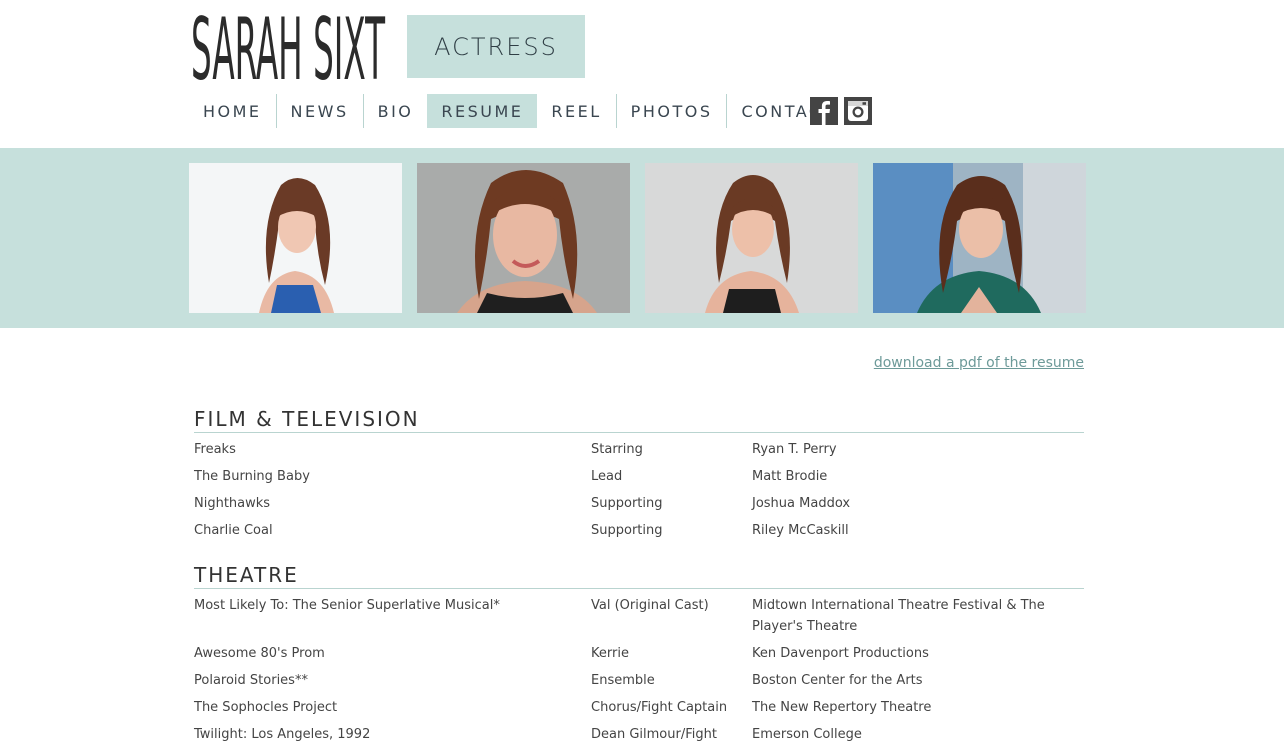 The width and height of the screenshot is (1284, 751). I want to click on table-row: Charlie Coal Supporting Riley McCaskill, so click(639, 530).